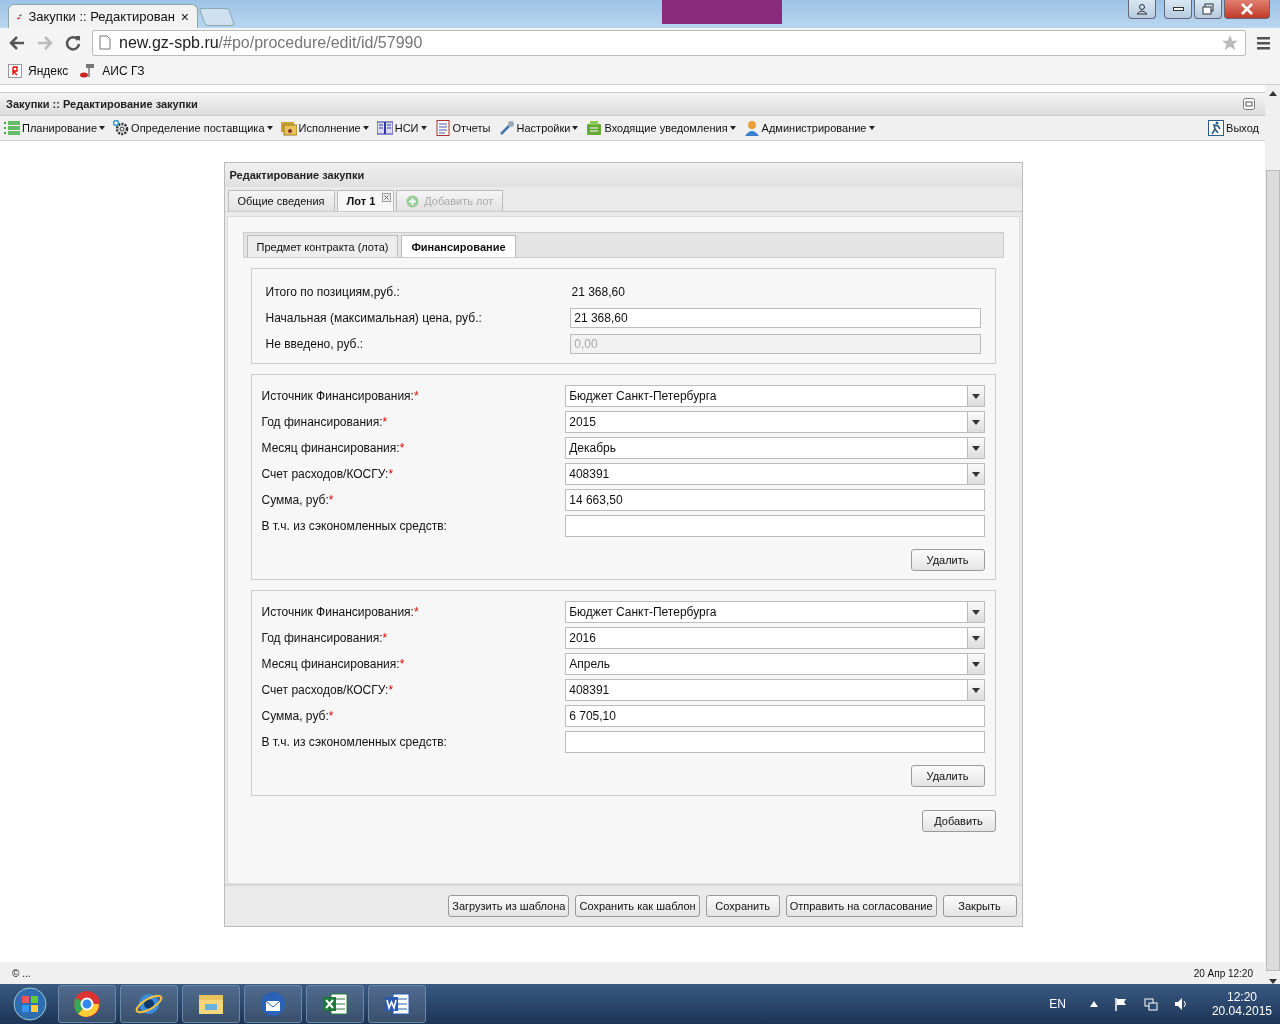 This screenshot has height=1024, width=1280. What do you see at coordinates (102, 104) in the screenshot?
I see `app-title: Закупки :: Редактирование закупки` at bounding box center [102, 104].